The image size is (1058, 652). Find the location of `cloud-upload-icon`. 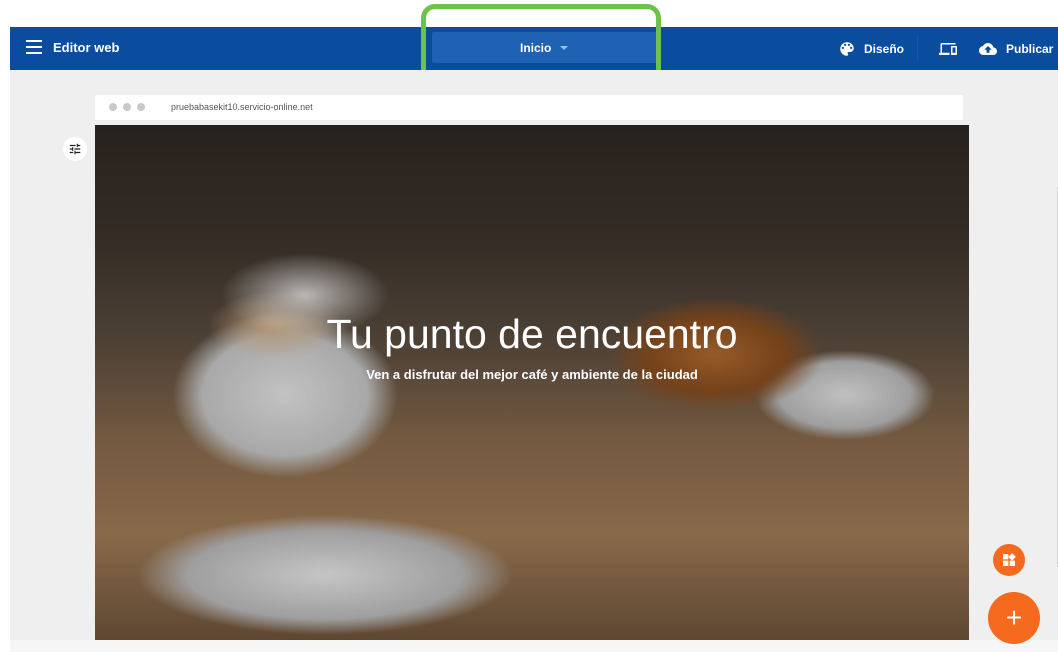

cloud-upload-icon is located at coordinates (988, 48).